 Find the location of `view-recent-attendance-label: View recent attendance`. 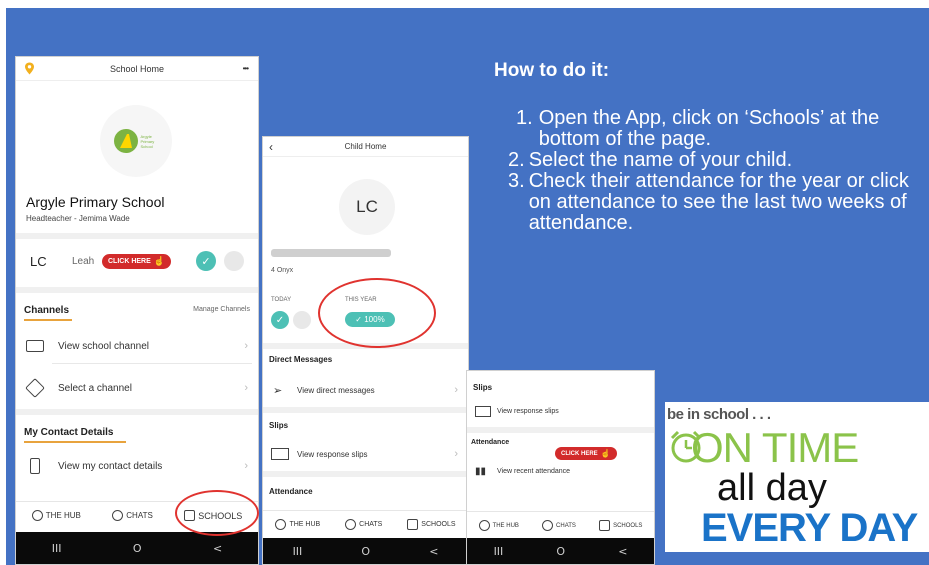

view-recent-attendance-label: View recent attendance is located at coordinates (534, 471).